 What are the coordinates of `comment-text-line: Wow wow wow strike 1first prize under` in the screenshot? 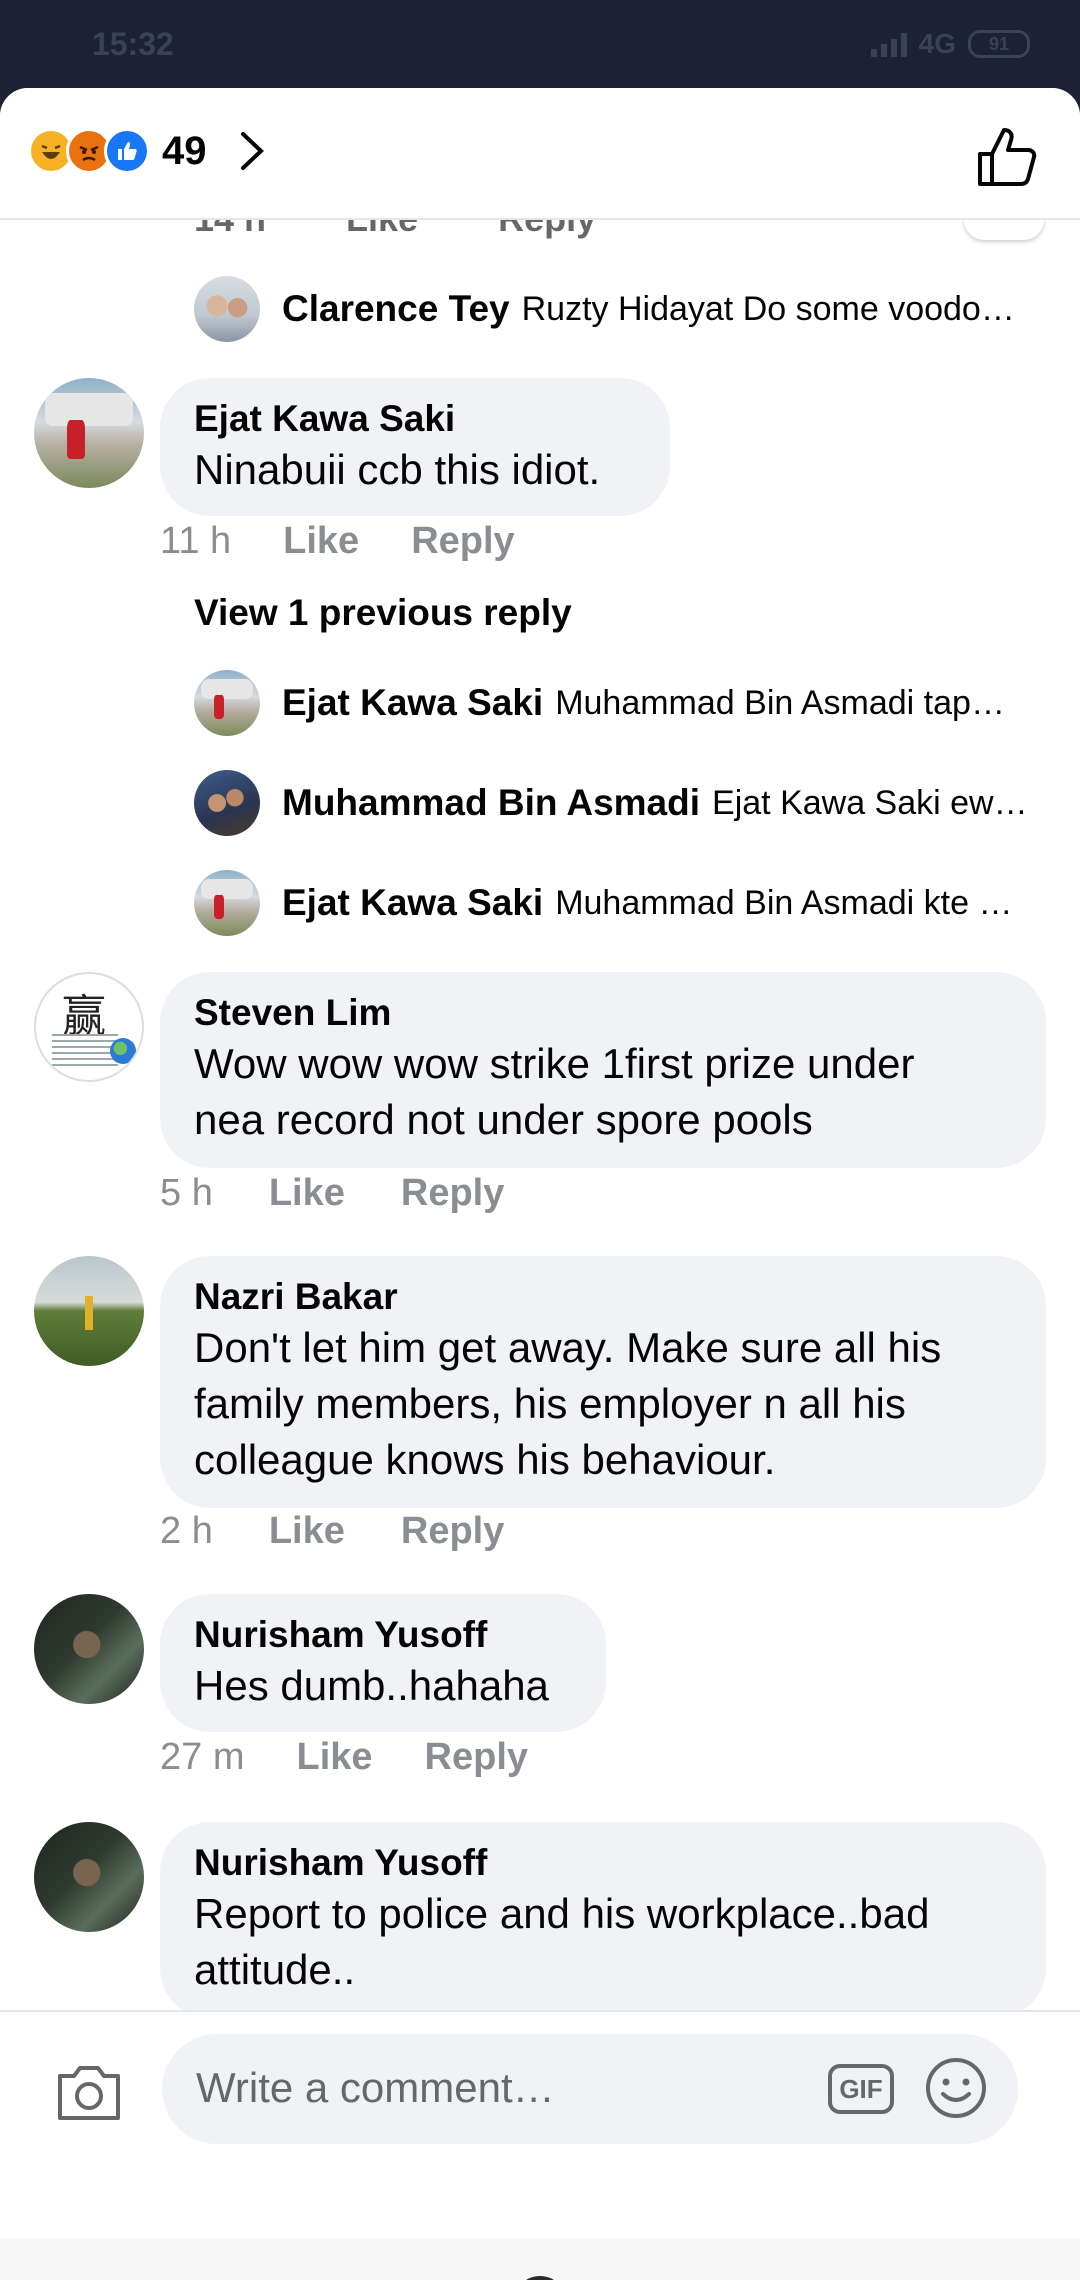 It's located at (554, 1063).